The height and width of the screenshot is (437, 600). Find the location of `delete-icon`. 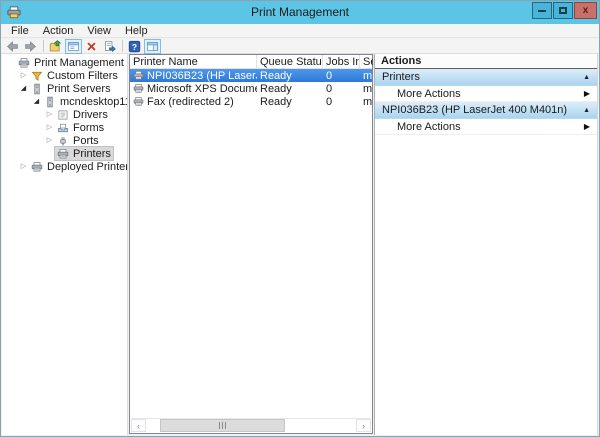

delete-icon is located at coordinates (91, 46).